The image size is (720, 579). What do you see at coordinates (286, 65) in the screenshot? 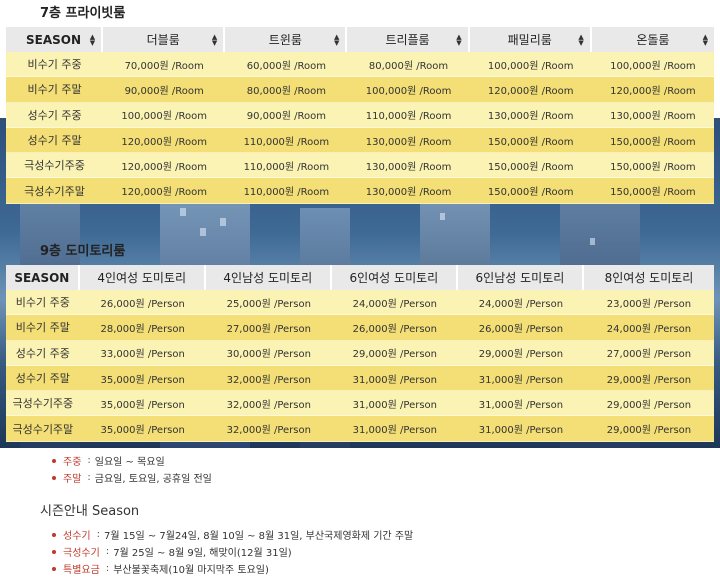
I see `price-cell: 60,000원 /Room` at bounding box center [286, 65].